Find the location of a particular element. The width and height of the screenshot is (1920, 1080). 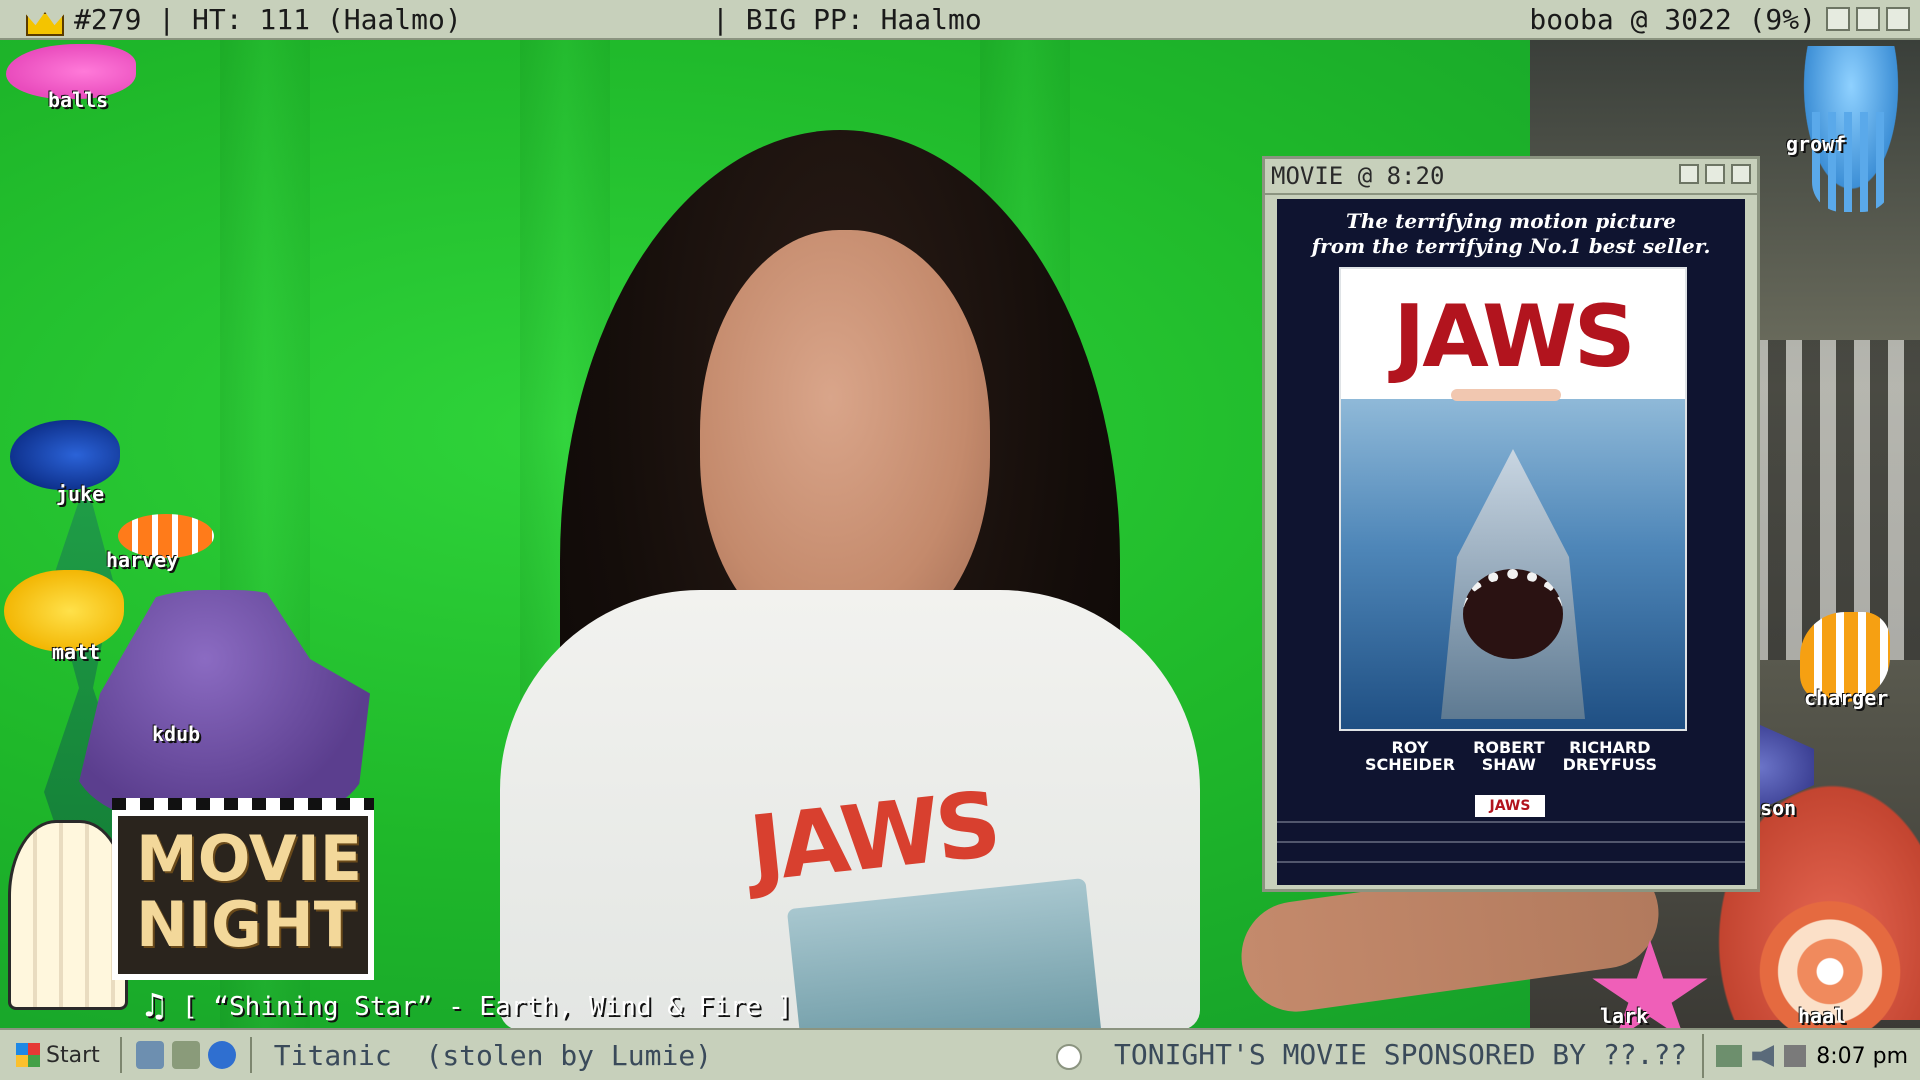

windows-flag-icon is located at coordinates (28, 1055).